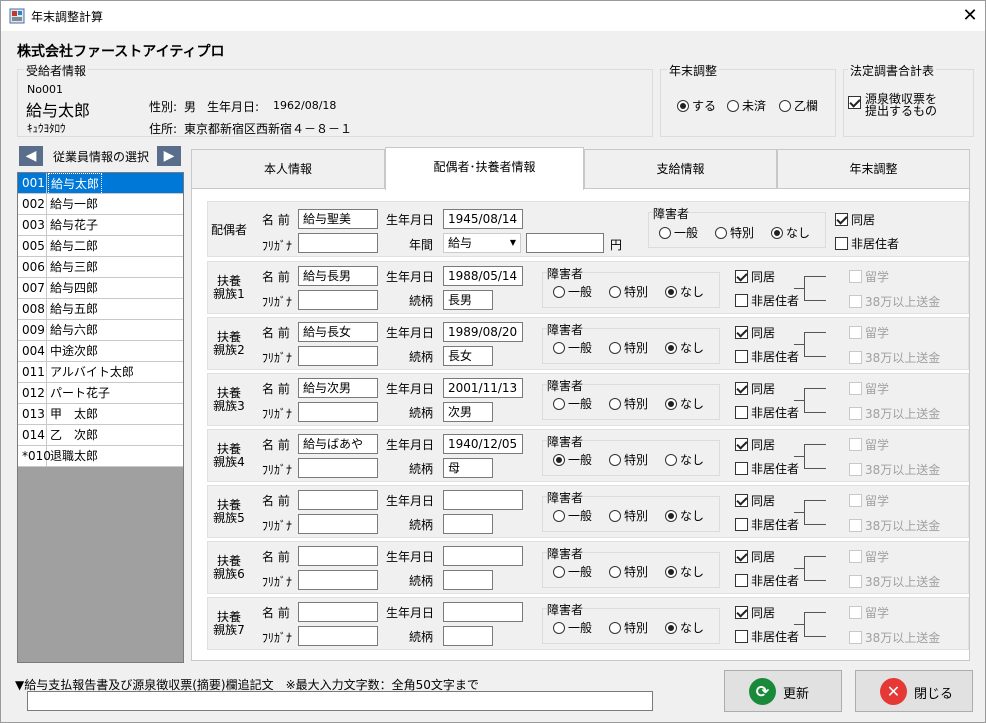 The width and height of the screenshot is (986, 723). Describe the element at coordinates (798, 105) in the screenshot. I see `year-end-option-otsu: 乙欄` at that location.